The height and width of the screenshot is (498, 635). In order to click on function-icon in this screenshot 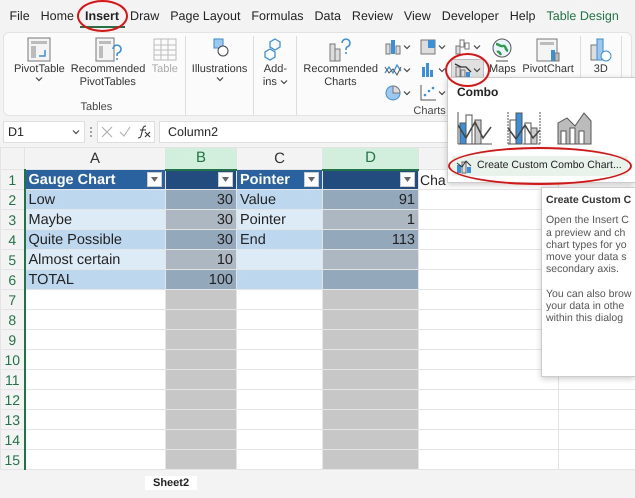, I will do `click(144, 132)`.